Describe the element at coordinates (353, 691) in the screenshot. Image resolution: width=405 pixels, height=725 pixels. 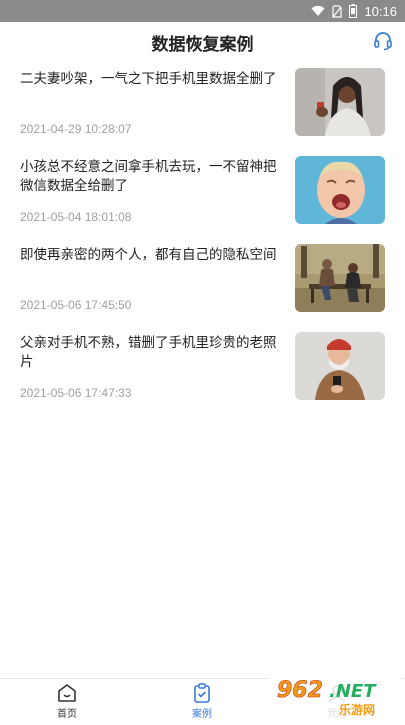
I see `svg-text: .NET` at that location.